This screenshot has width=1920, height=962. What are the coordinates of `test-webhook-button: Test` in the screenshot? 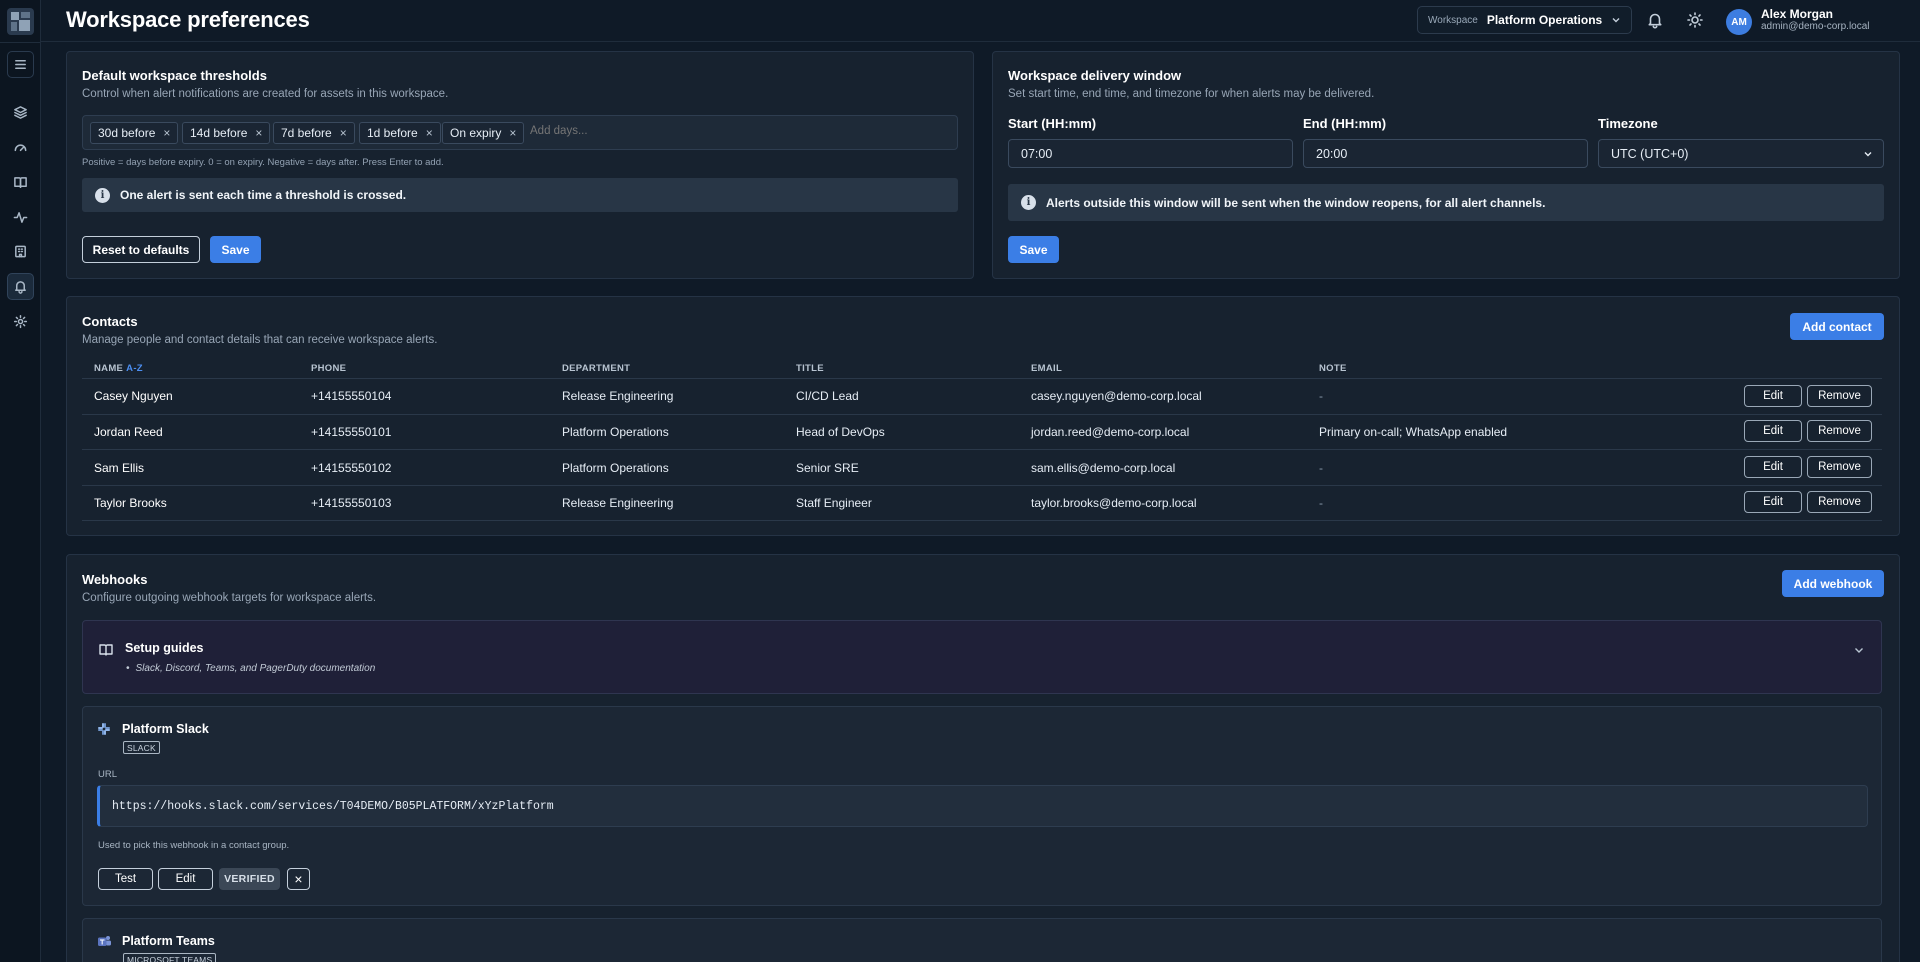 It's located at (125, 879).